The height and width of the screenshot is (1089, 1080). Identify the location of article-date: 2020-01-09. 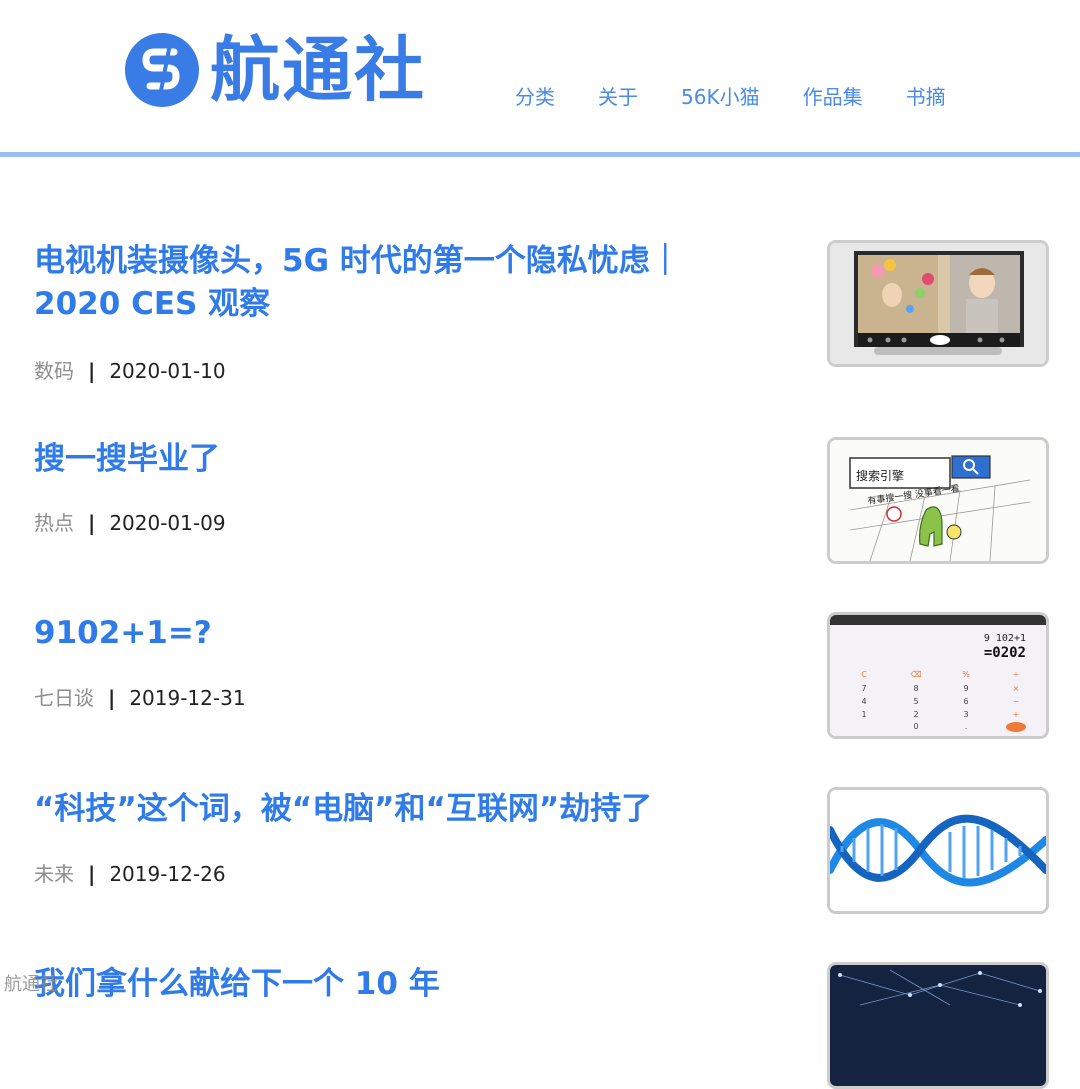
(167, 523).